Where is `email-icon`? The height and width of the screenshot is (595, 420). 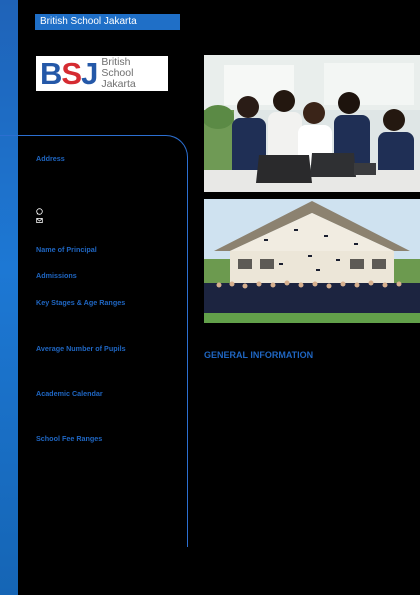 email-icon is located at coordinates (39, 220).